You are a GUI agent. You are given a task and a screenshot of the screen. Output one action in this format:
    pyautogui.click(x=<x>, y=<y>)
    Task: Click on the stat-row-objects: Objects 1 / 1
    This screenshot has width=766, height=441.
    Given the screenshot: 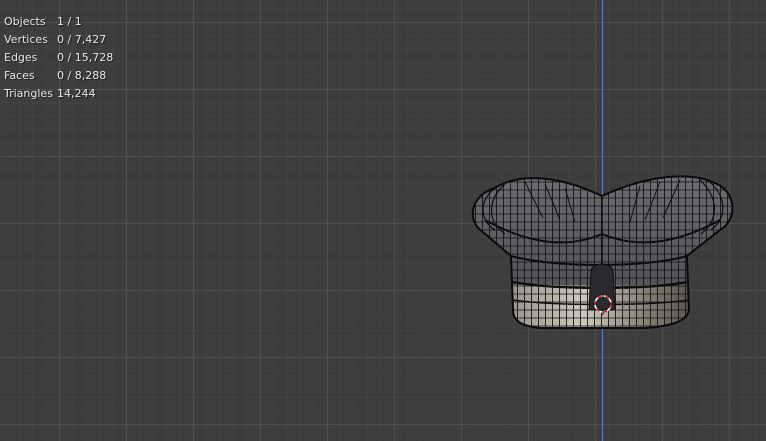 What is the action you would take?
    pyautogui.click(x=58, y=22)
    